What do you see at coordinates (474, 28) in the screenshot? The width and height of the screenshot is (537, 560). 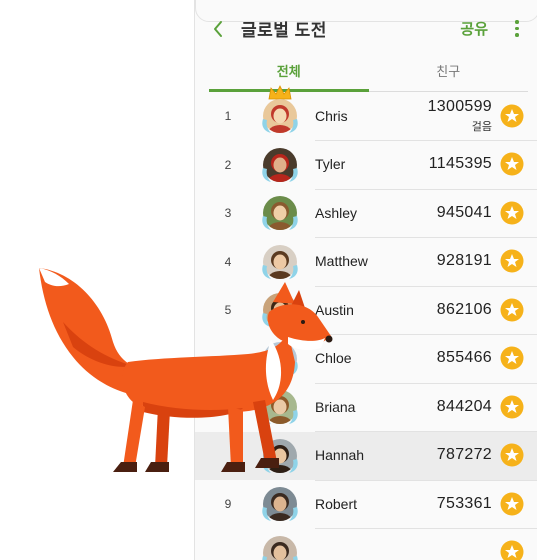 I see `share-button: 공유` at bounding box center [474, 28].